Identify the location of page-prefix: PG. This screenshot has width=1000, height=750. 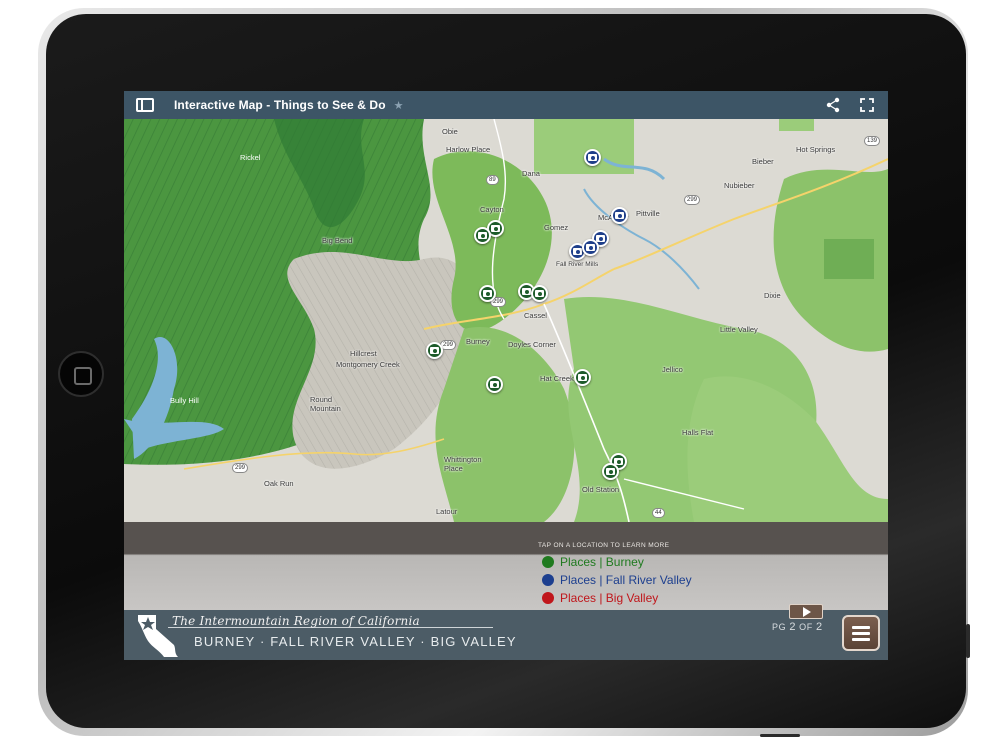
(779, 627).